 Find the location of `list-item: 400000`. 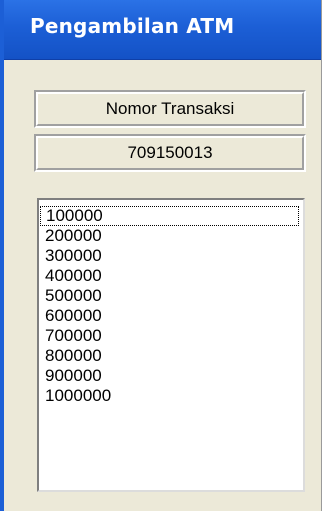

list-item: 400000 is located at coordinates (171, 276).